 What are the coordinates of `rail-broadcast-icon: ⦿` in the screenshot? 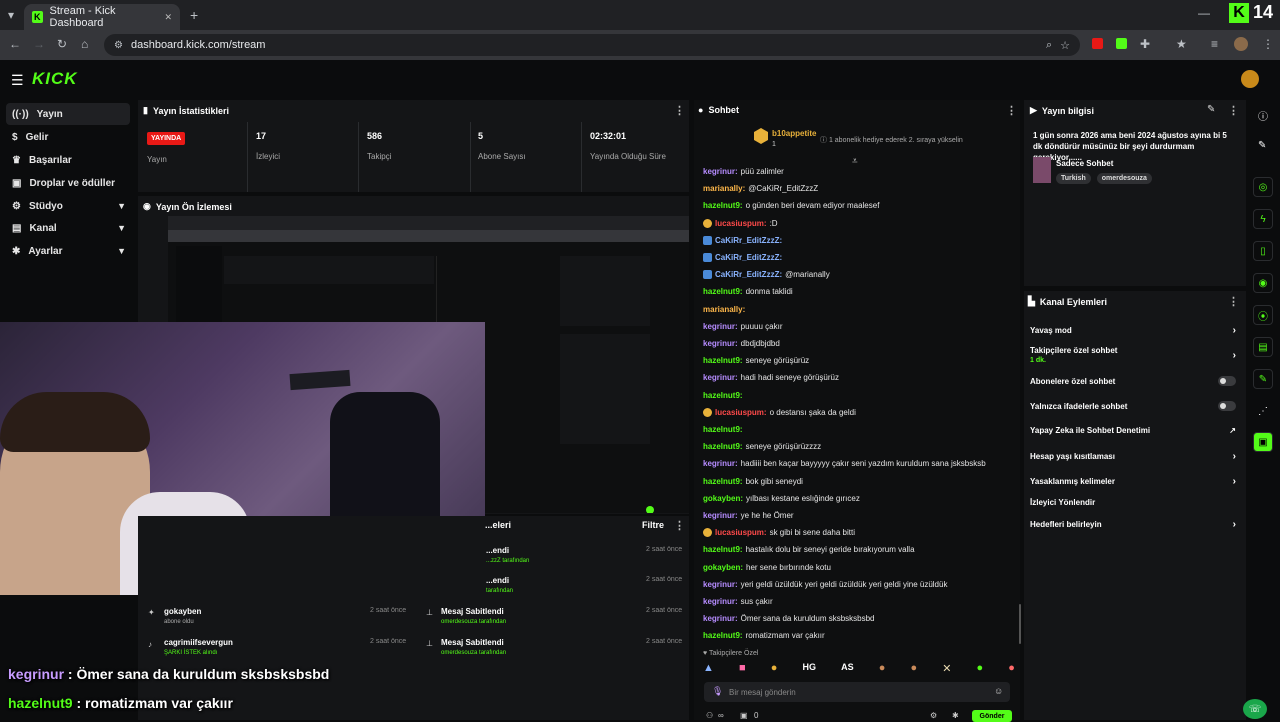 It's located at (1263, 315).